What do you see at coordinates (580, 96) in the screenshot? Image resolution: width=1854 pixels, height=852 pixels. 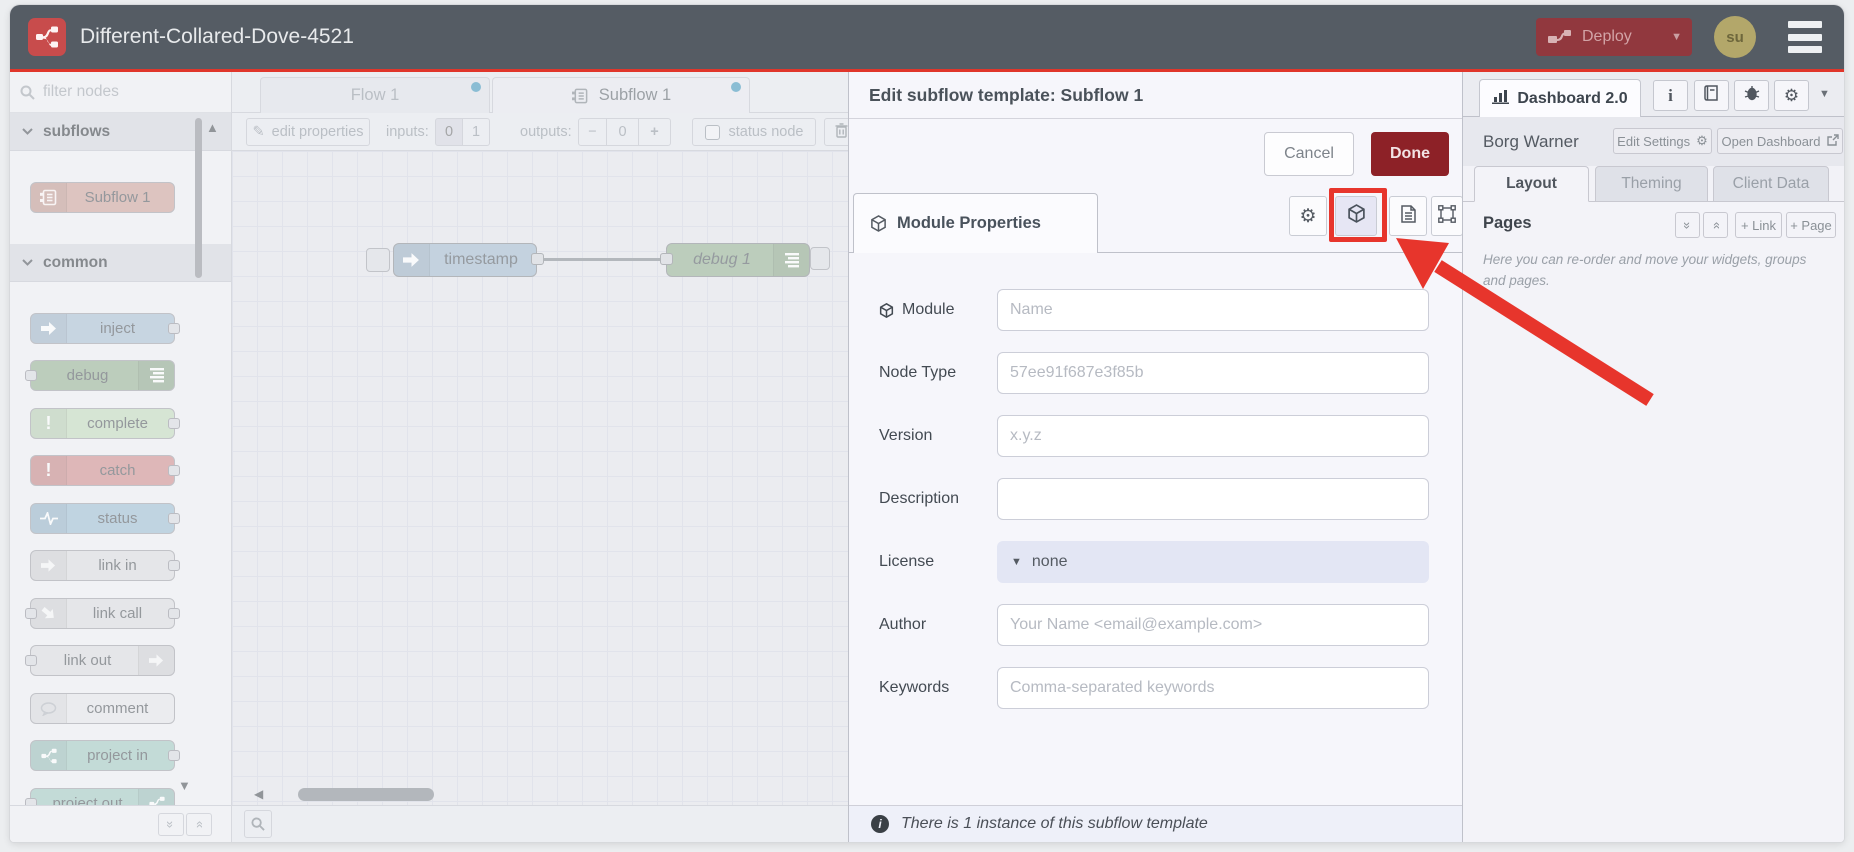 I see `subflow-icon` at bounding box center [580, 96].